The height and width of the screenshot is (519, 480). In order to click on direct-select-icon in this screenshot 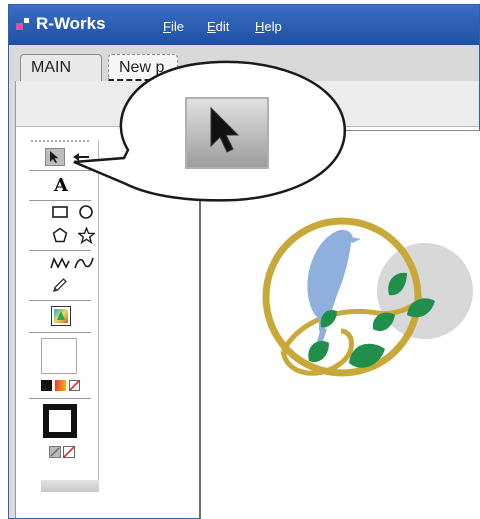, I will do `click(81, 157)`.